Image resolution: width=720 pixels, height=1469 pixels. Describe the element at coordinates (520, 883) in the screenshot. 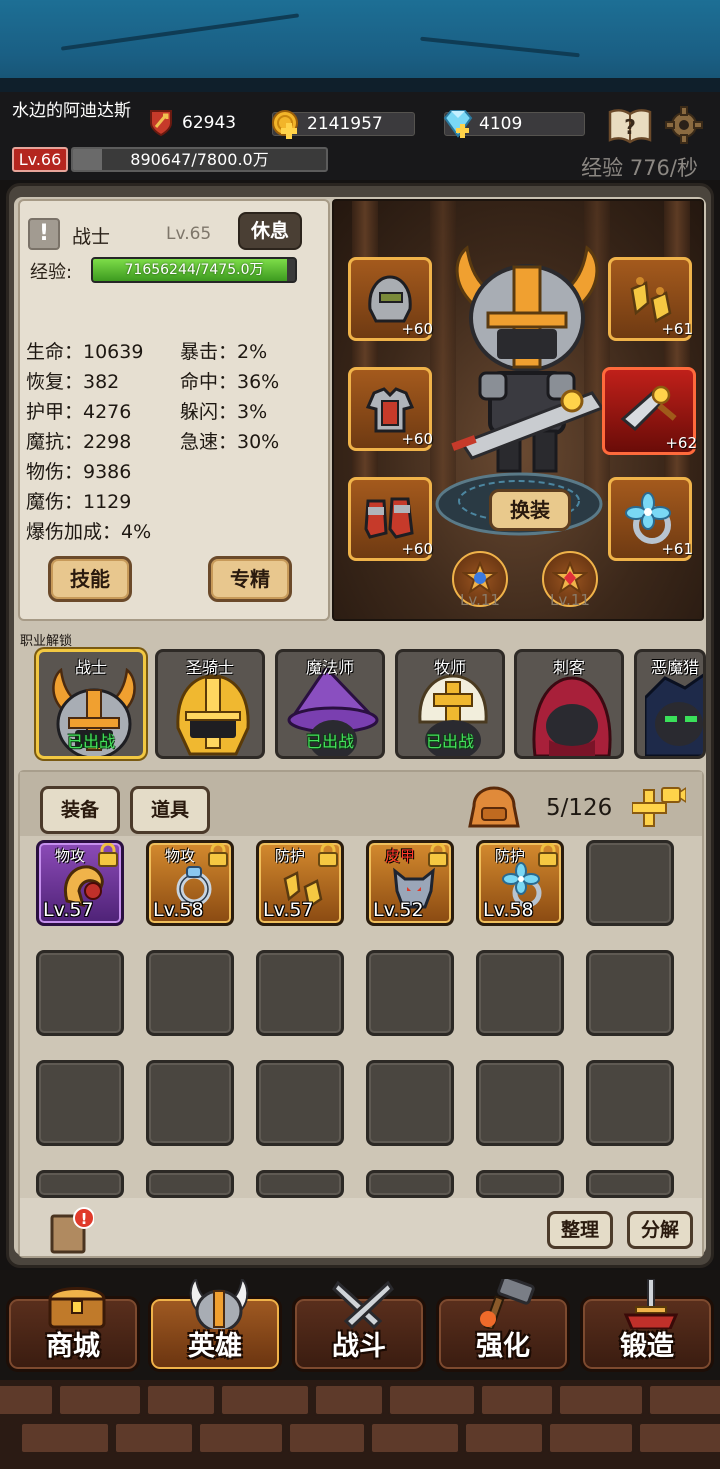

I see `inventory-item: 防护 Lv.58` at that location.